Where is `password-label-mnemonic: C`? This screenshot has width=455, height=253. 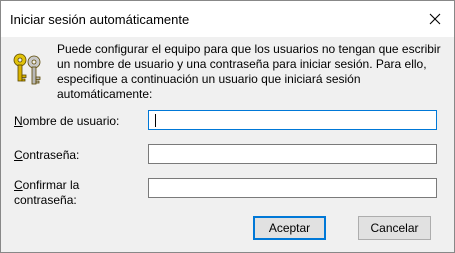
password-label-mnemonic: C is located at coordinates (18, 155).